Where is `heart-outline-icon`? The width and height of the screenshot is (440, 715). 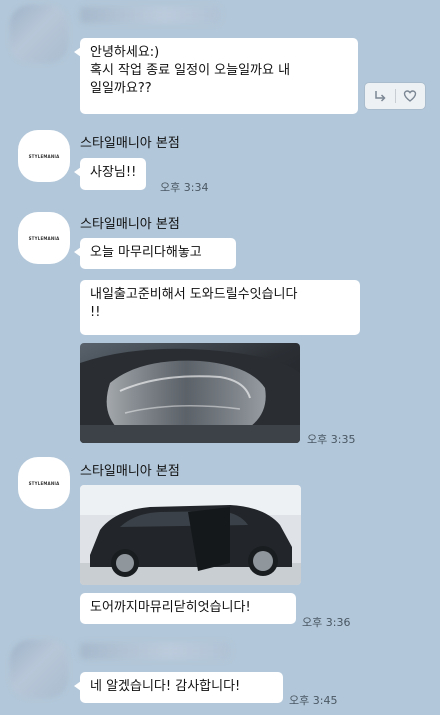 heart-outline-icon is located at coordinates (410, 96).